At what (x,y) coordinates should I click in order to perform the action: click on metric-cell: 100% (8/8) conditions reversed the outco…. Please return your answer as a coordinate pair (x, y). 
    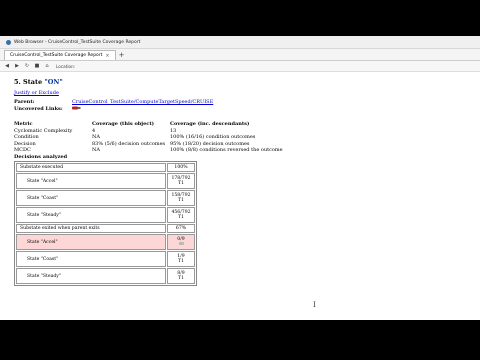
    Looking at the image, I should click on (226, 150).